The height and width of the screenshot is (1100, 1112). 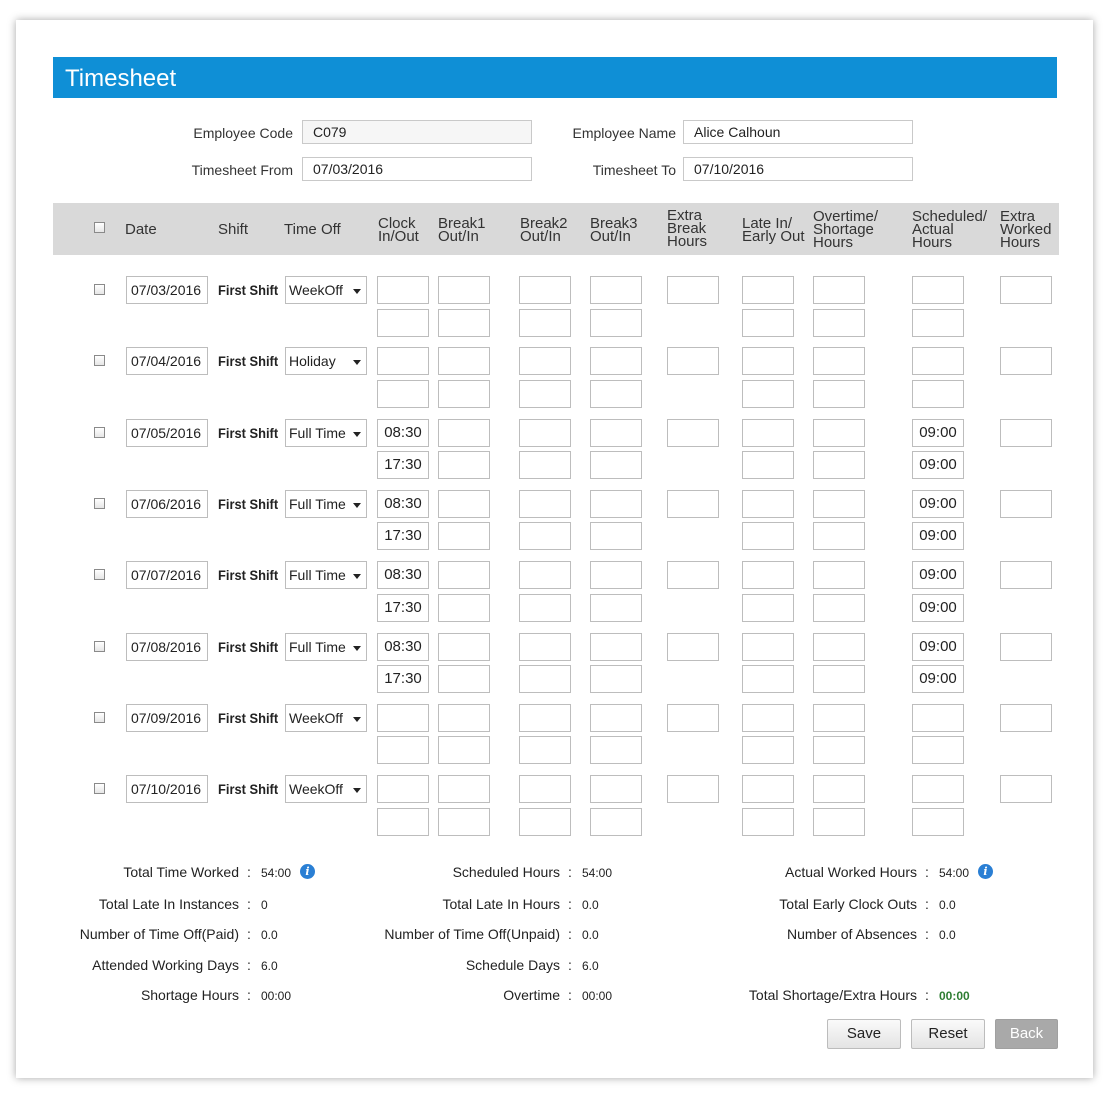 I want to click on date-field: 07/10/2016, so click(x=167, y=789).